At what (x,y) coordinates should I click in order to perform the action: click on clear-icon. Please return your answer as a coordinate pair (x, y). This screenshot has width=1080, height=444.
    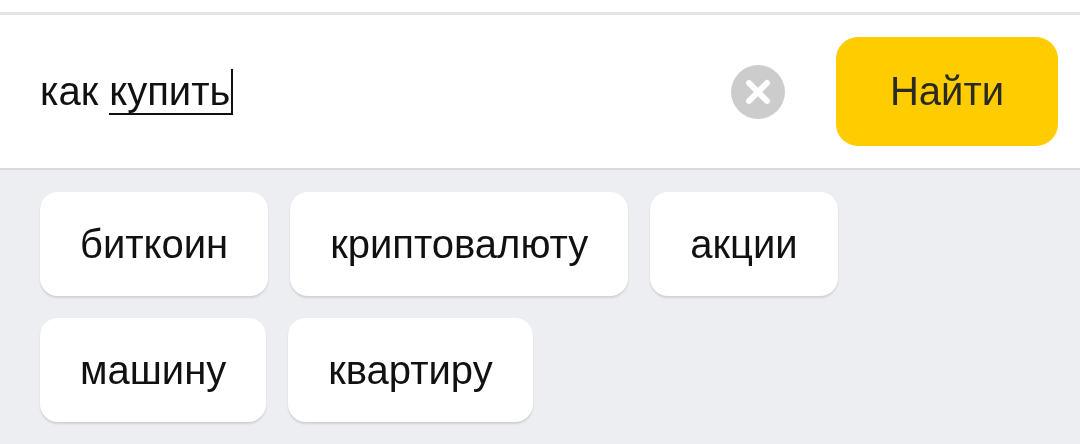
    Looking at the image, I should click on (758, 91).